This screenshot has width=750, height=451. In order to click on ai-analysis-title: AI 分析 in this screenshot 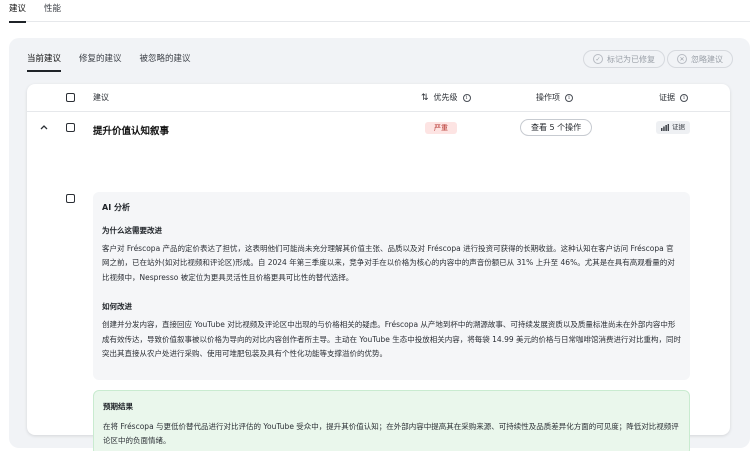, I will do `click(116, 207)`.